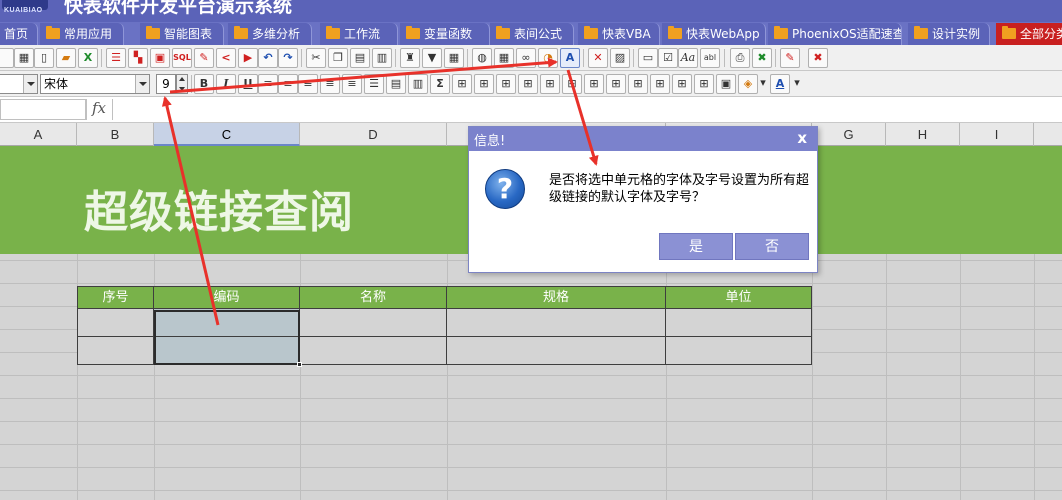  Describe the element at coordinates (688, 58) in the screenshot. I see `text-style-button: Aa` at that location.